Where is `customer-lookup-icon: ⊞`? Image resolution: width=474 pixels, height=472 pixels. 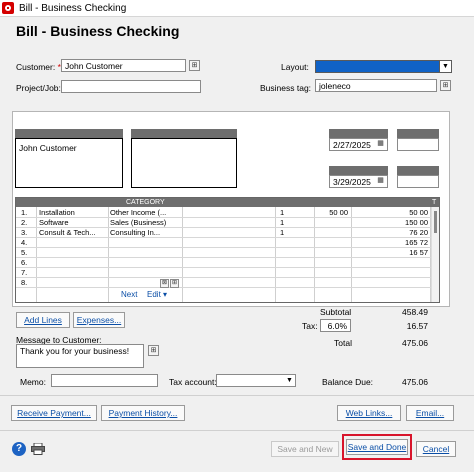 customer-lookup-icon: ⊞ is located at coordinates (194, 65).